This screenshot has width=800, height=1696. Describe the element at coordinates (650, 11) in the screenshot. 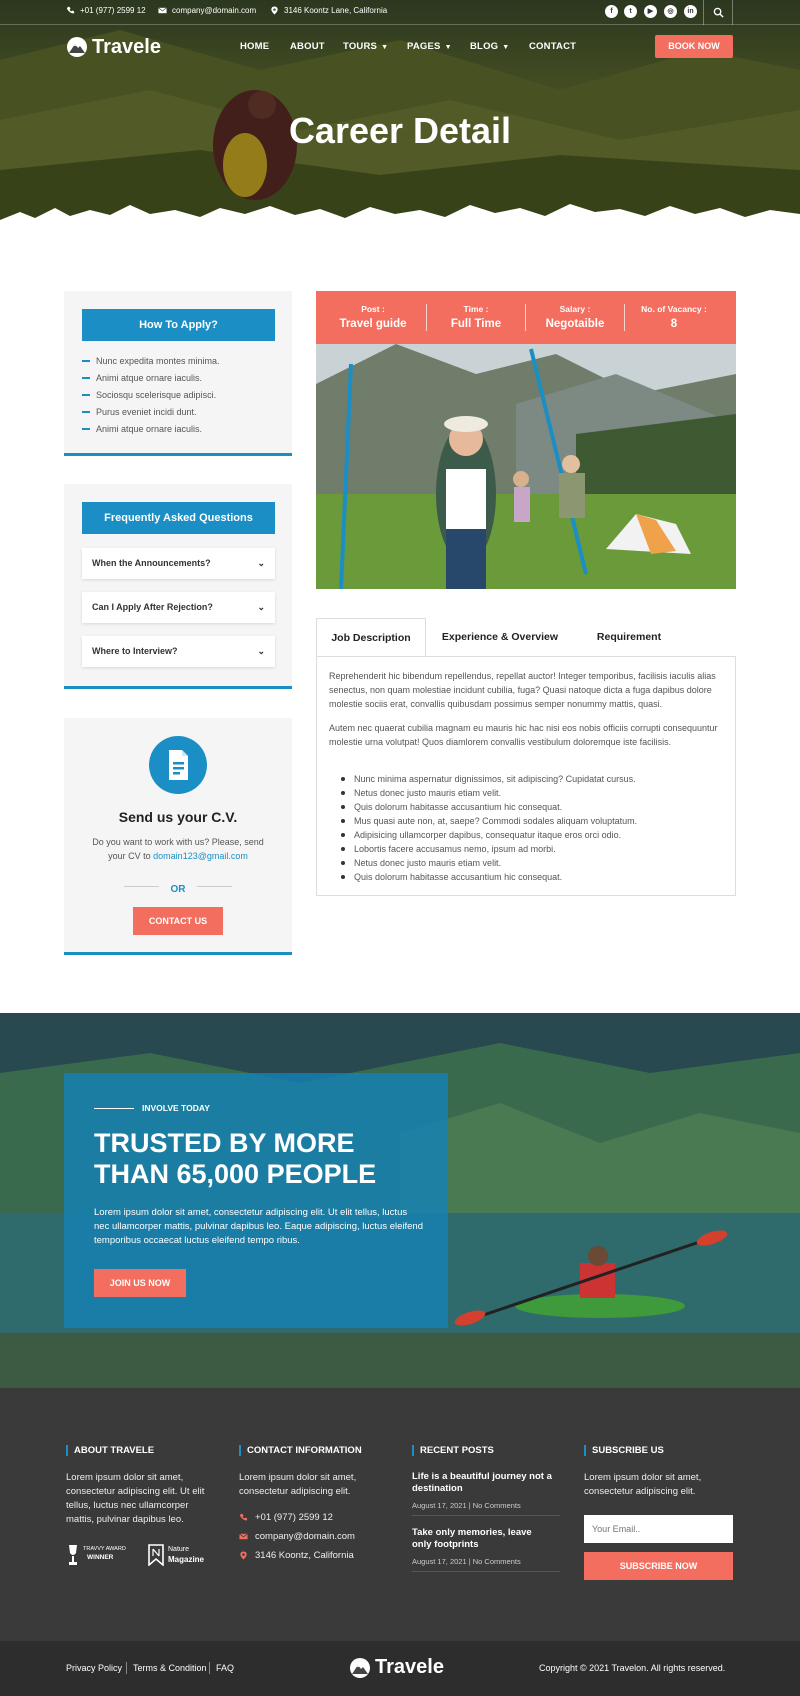

I see `youtube-icon: ▶` at that location.